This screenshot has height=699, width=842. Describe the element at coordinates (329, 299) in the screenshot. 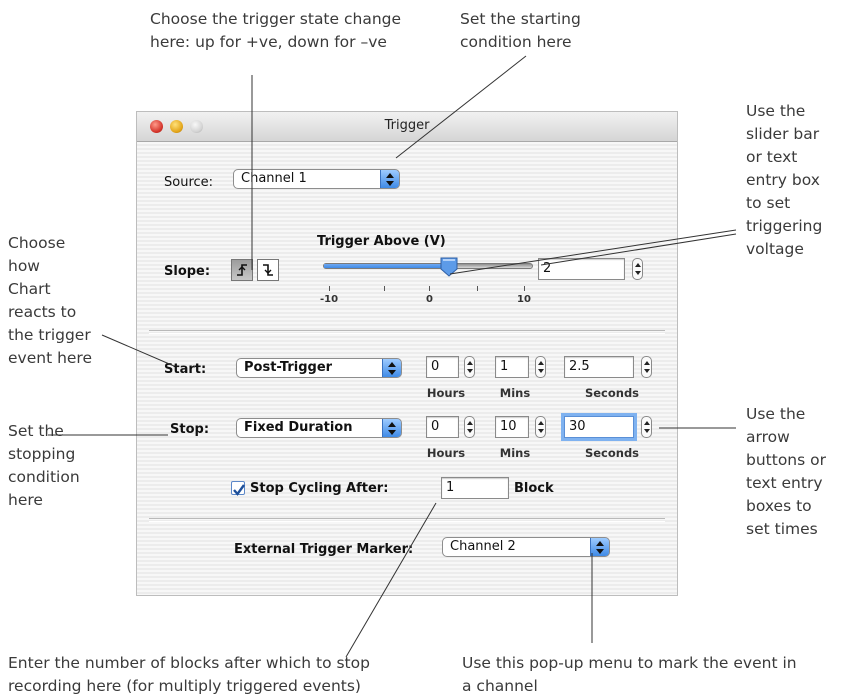

I see `slider-tick-label: -10` at that location.